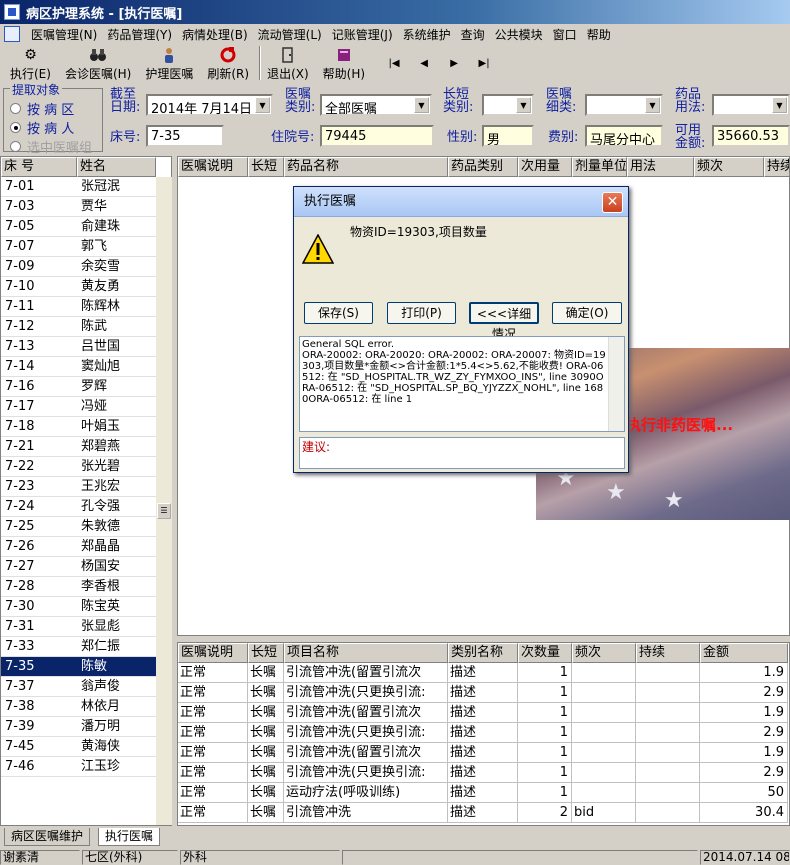 This screenshot has height=865, width=790. I want to click on order-column-header: 长短, so click(266, 167).